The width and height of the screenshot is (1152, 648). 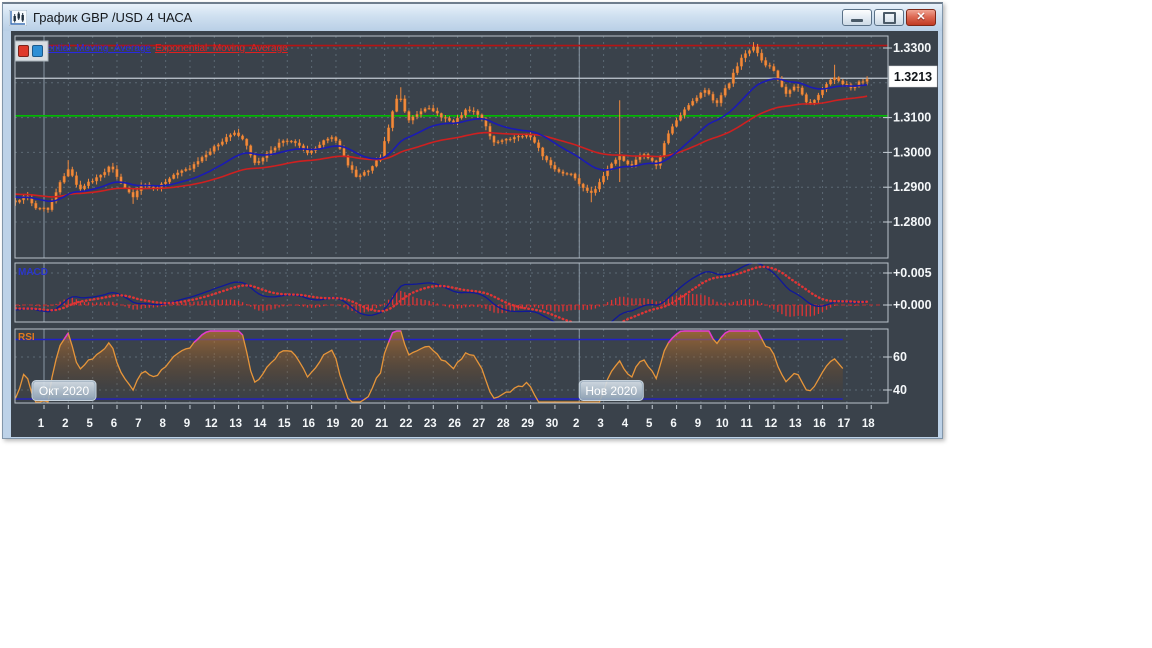 What do you see at coordinates (868, 424) in the screenshot?
I see `svg-text: 18` at bounding box center [868, 424].